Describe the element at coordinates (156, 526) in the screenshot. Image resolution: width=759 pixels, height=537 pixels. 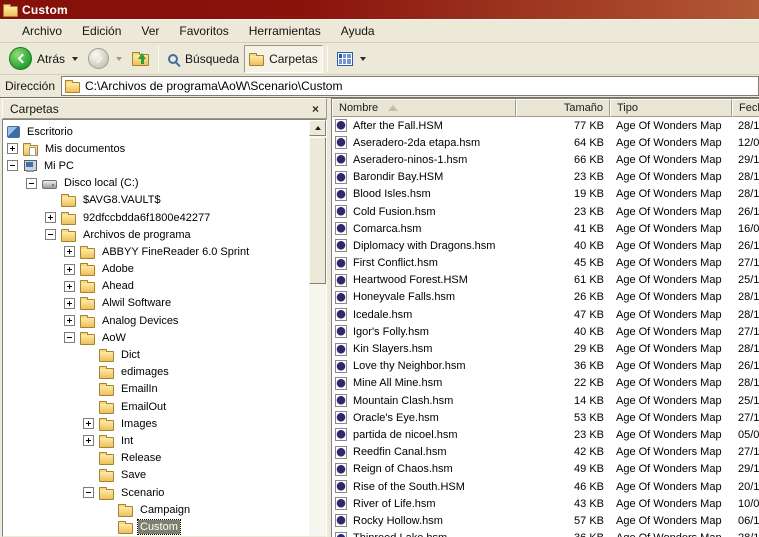
I see `tree-item-custom: Custom` at that location.